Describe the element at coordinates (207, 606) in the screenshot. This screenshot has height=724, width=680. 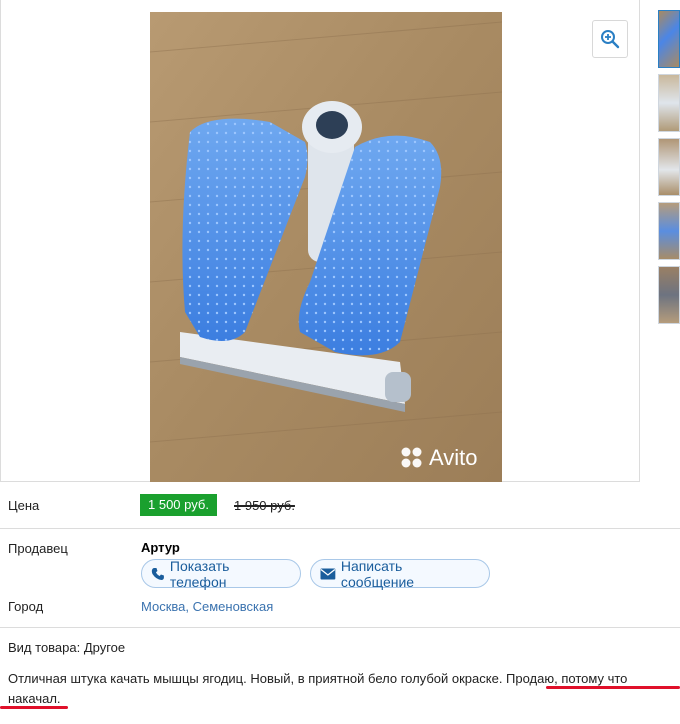
I see `city-link: Москва, Семеновская` at that location.